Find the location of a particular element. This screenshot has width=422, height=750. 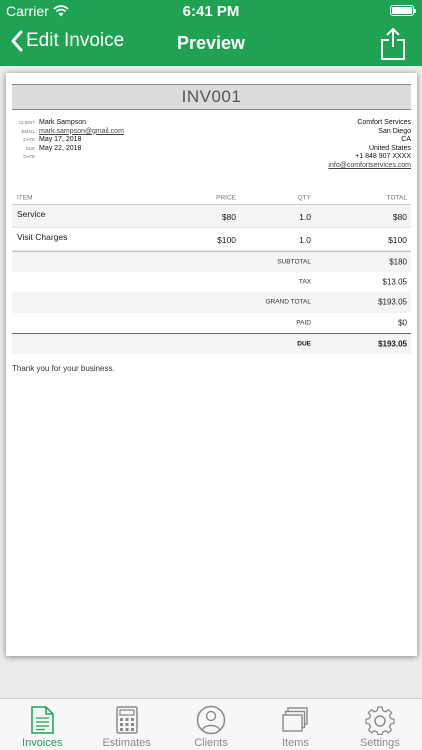

tab-label: Items is located at coordinates (295, 743).